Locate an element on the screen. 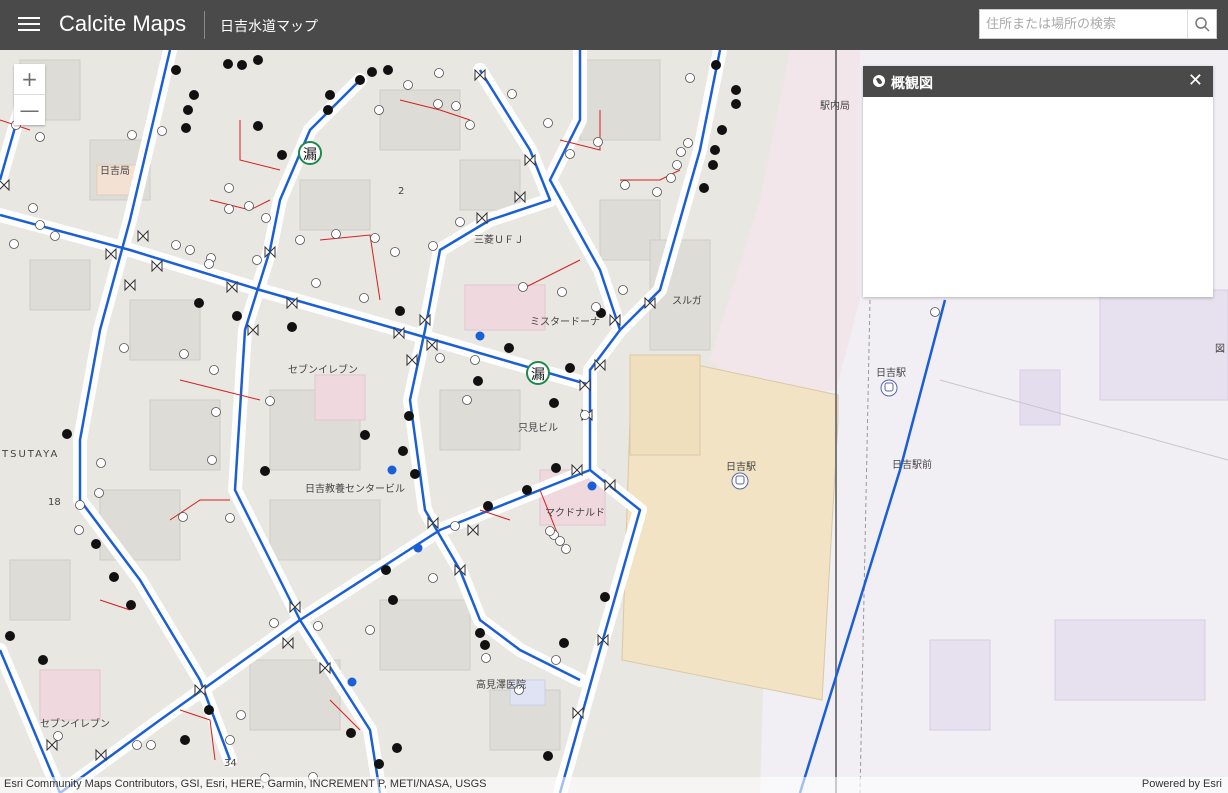 This screenshot has height=793, width=1228. zoom-out-button: — is located at coordinates (29, 109).